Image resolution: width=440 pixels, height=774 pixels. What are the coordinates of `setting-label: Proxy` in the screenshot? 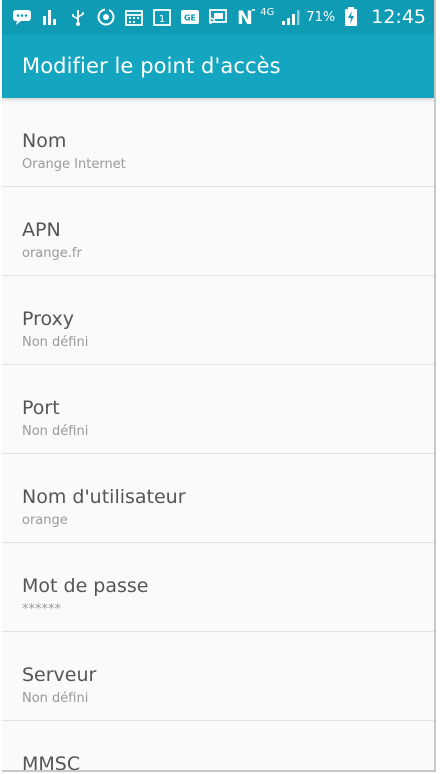 It's located at (48, 319).